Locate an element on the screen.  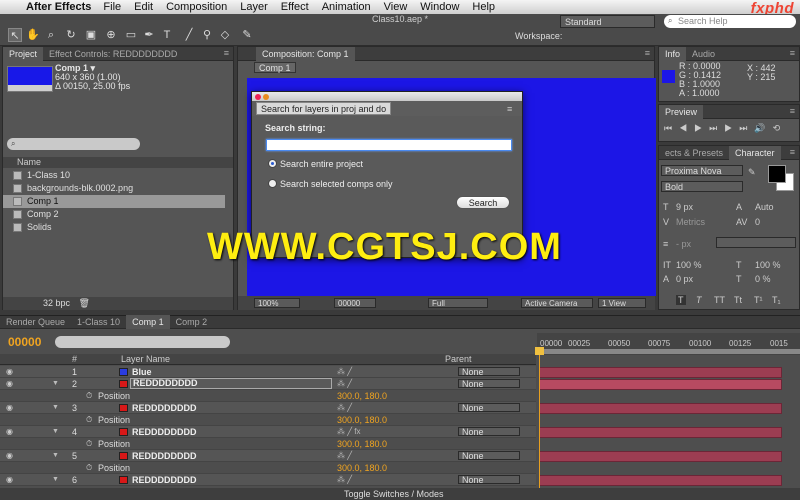
menu-layer: Layer is located at coordinates (254, 7).